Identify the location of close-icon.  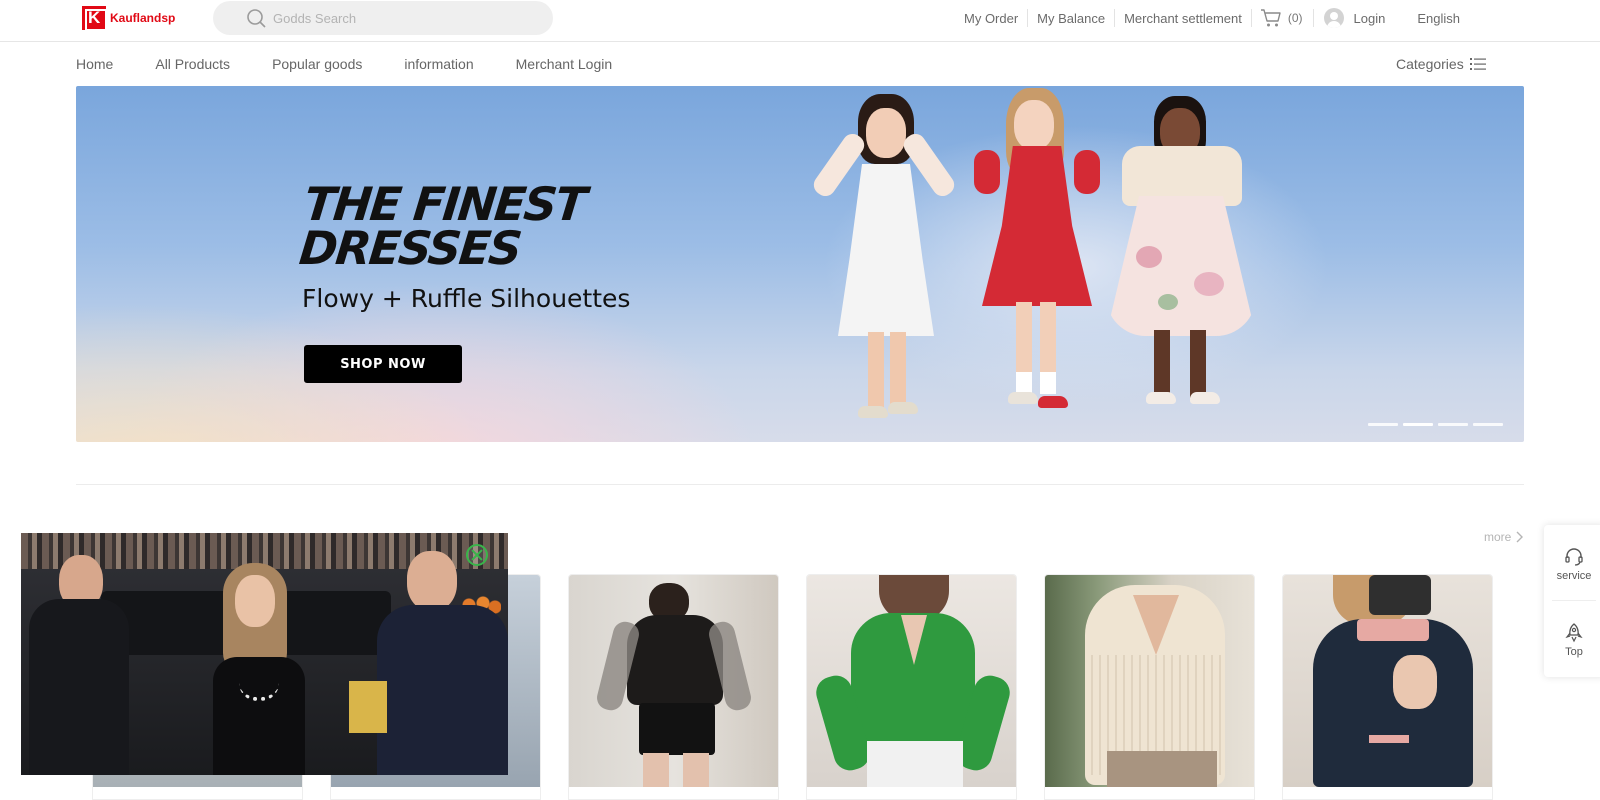
(477, 555).